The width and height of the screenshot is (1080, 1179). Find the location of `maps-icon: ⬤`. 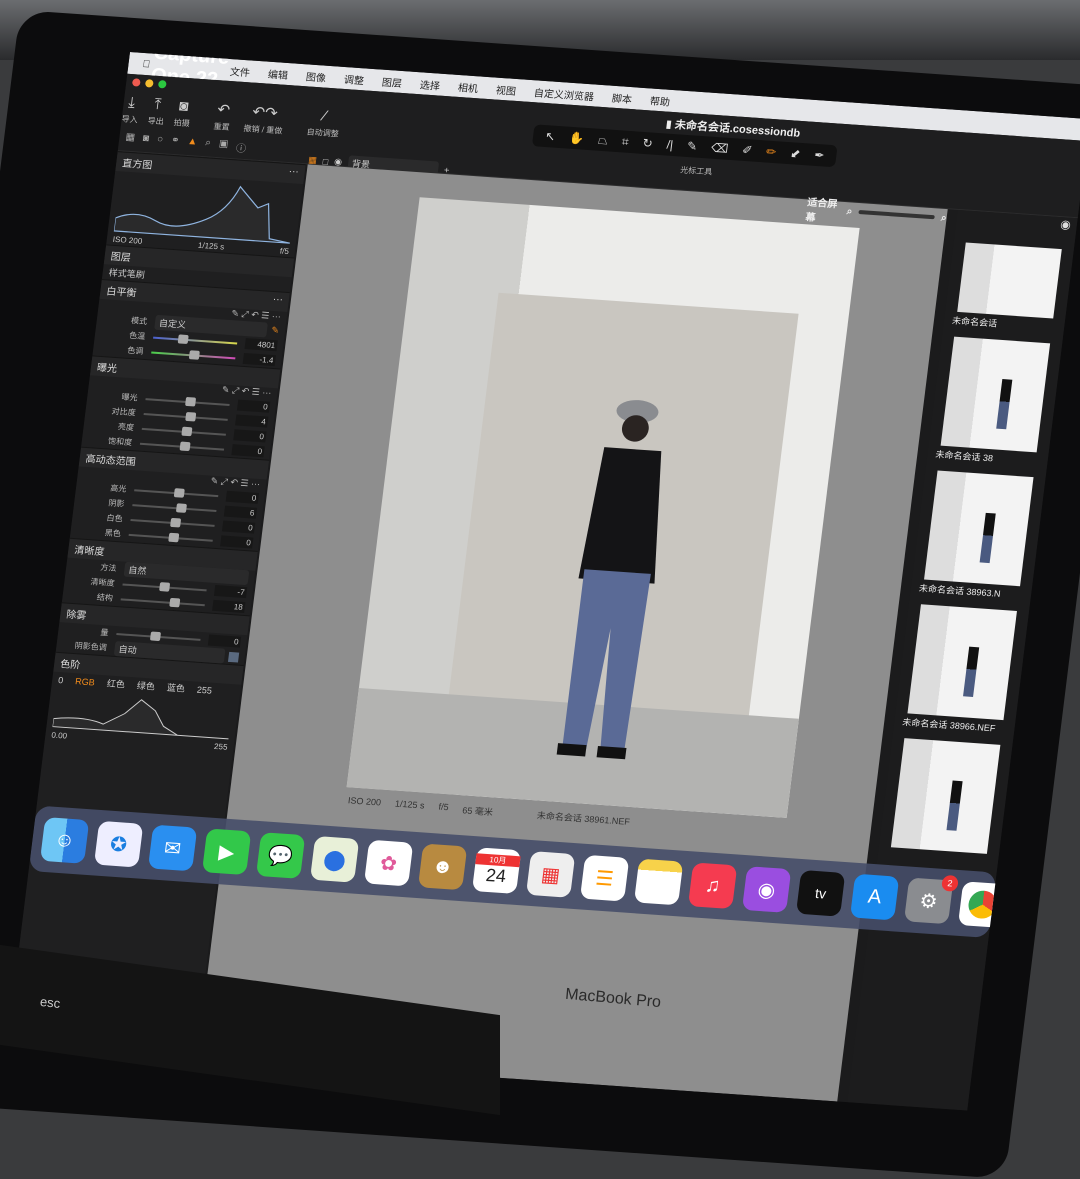

maps-icon: ⬤ is located at coordinates (334, 859).